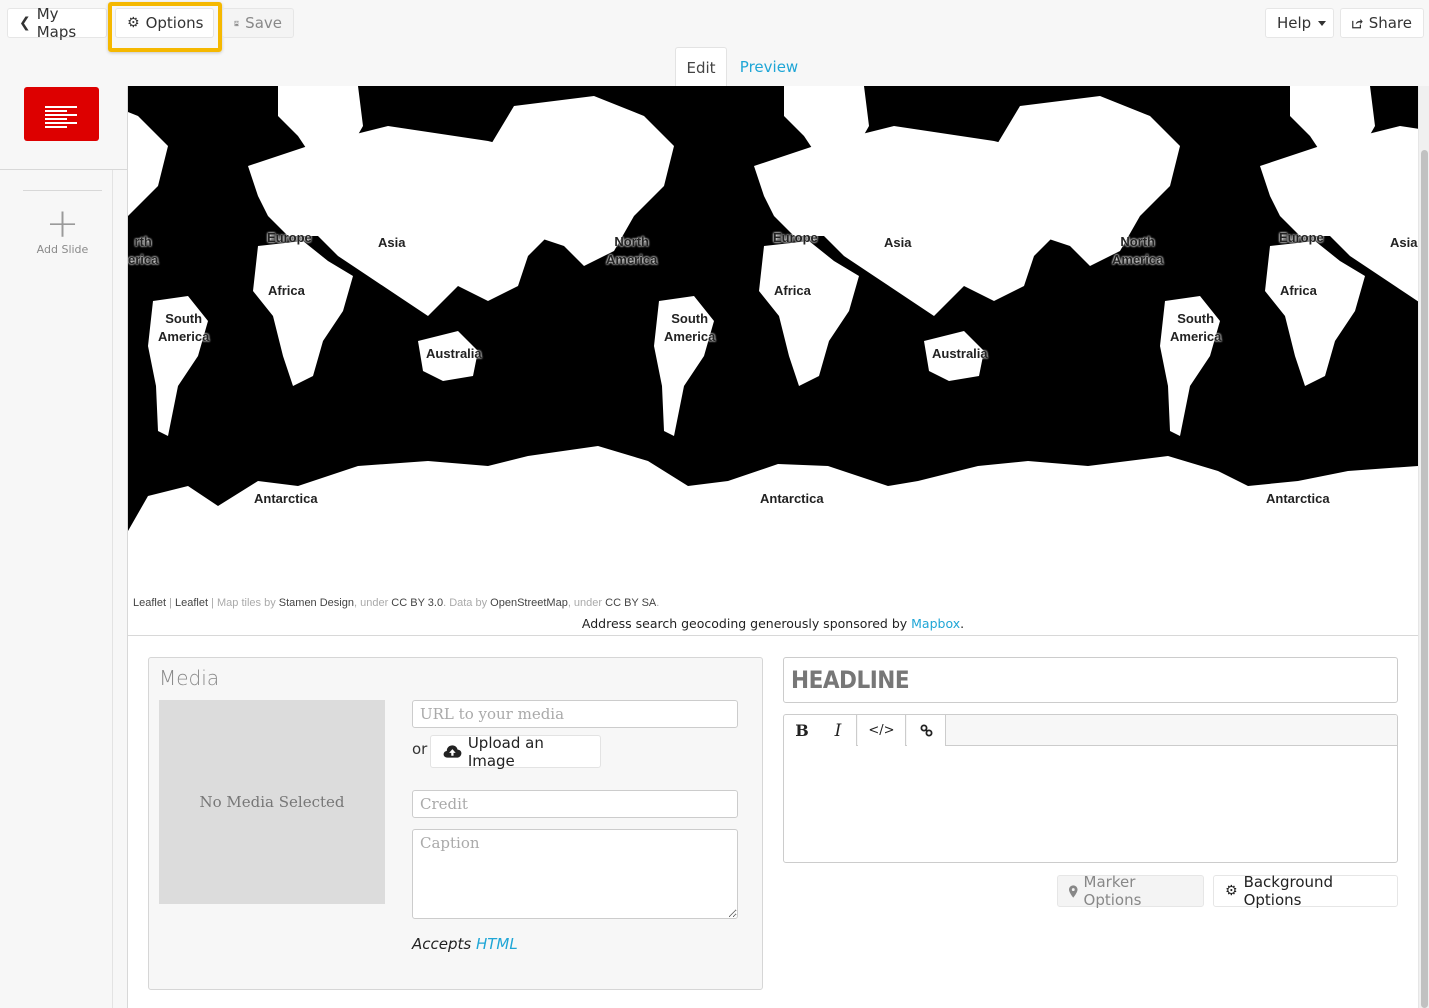 The width and height of the screenshot is (1429, 1008). I want to click on add-slide-button: + Add Slide, so click(62, 233).